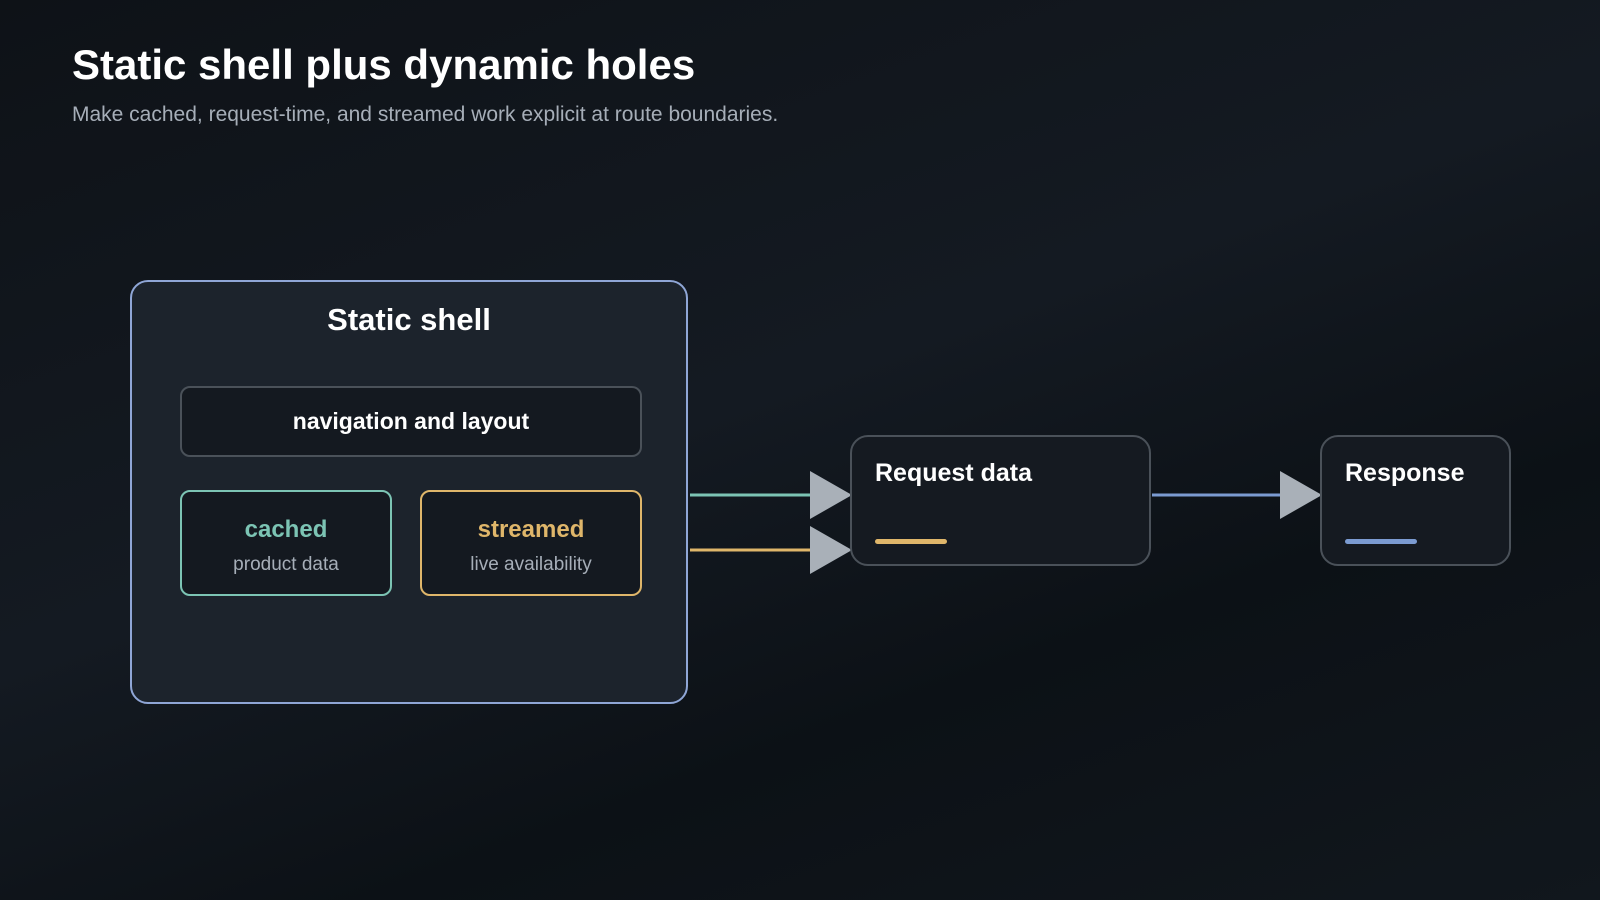 Image resolution: width=1600 pixels, height=900 pixels. What do you see at coordinates (1415, 500) in the screenshot?
I see `response-node: Response` at bounding box center [1415, 500].